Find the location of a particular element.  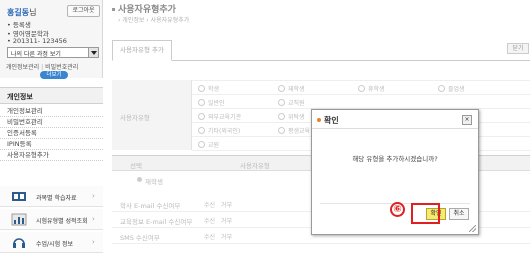

user-type-option: 외부교육기관 is located at coordinates (219, 116).